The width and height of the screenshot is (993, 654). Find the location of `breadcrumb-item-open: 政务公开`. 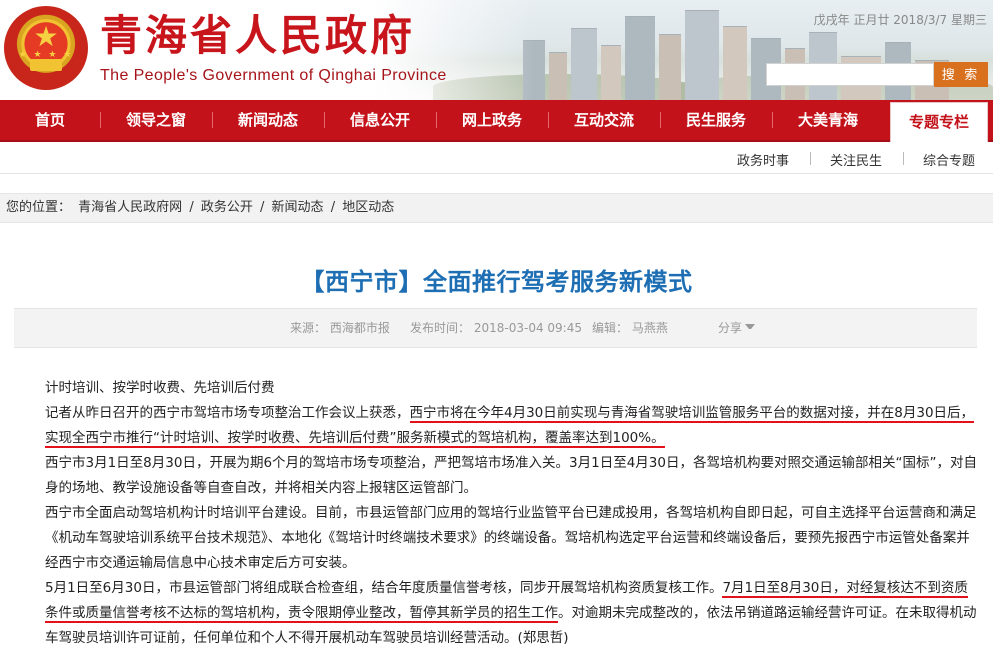

breadcrumb-item-open: 政务公开 is located at coordinates (227, 207).